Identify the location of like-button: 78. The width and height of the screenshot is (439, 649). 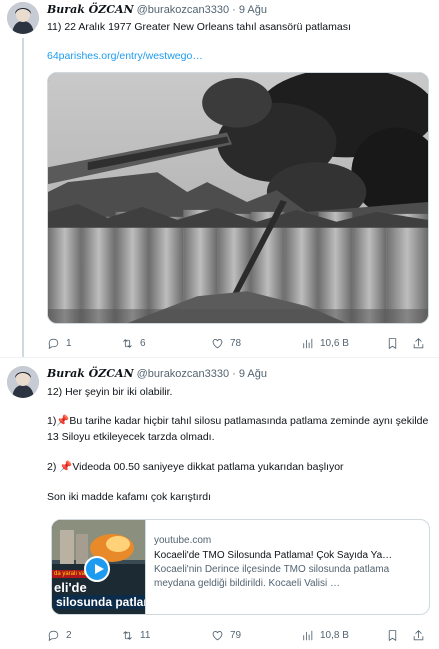
(226, 343).